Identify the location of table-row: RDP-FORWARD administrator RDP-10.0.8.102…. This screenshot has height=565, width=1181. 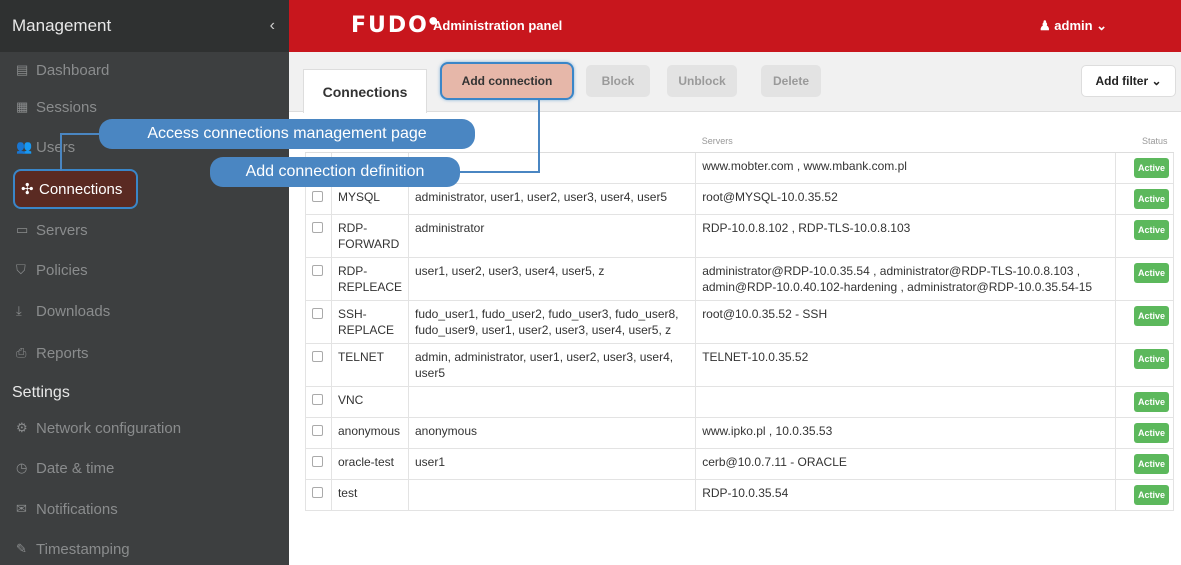
(739, 235).